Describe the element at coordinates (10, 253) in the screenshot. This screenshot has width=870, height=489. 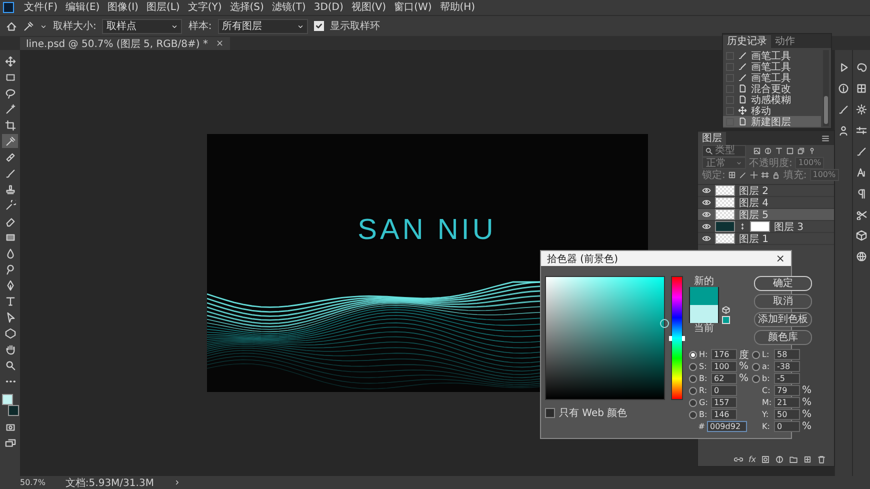
I see `drop-icon` at that location.